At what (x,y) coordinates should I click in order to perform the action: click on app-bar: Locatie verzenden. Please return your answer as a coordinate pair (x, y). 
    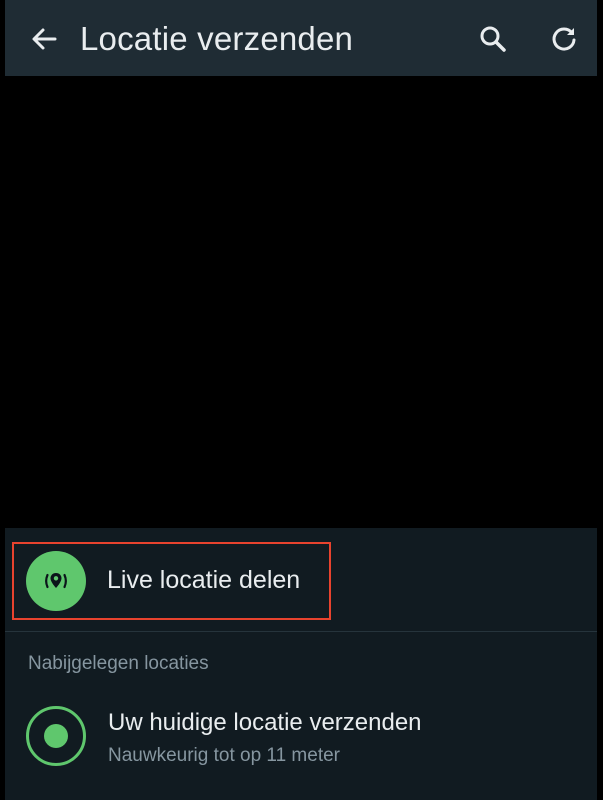
    Looking at the image, I should click on (301, 38).